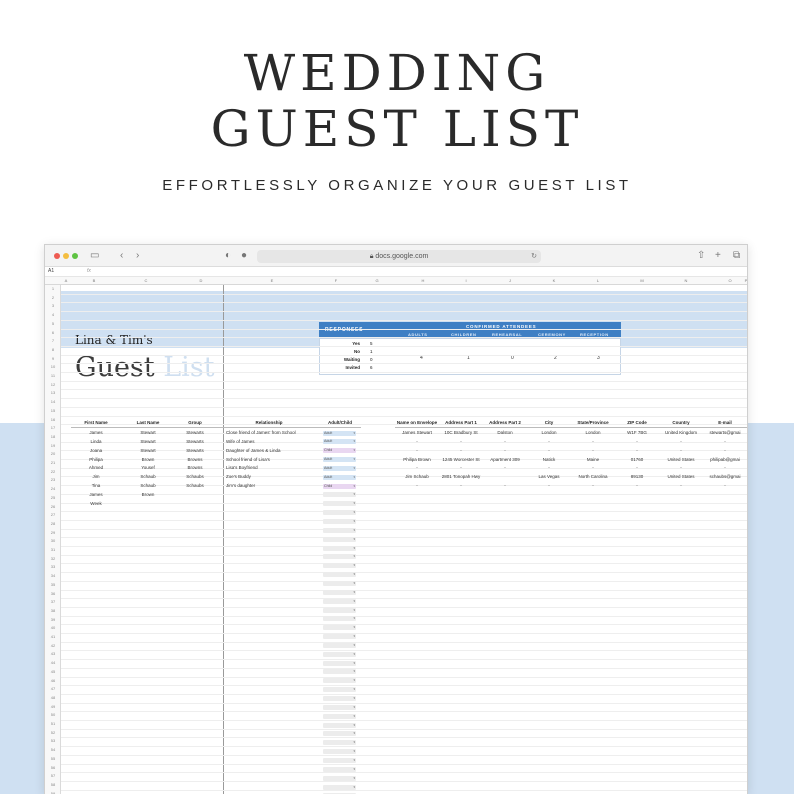 This screenshot has height=794, width=794. Describe the element at coordinates (52, 384) in the screenshot. I see `row-number: 12` at that location.